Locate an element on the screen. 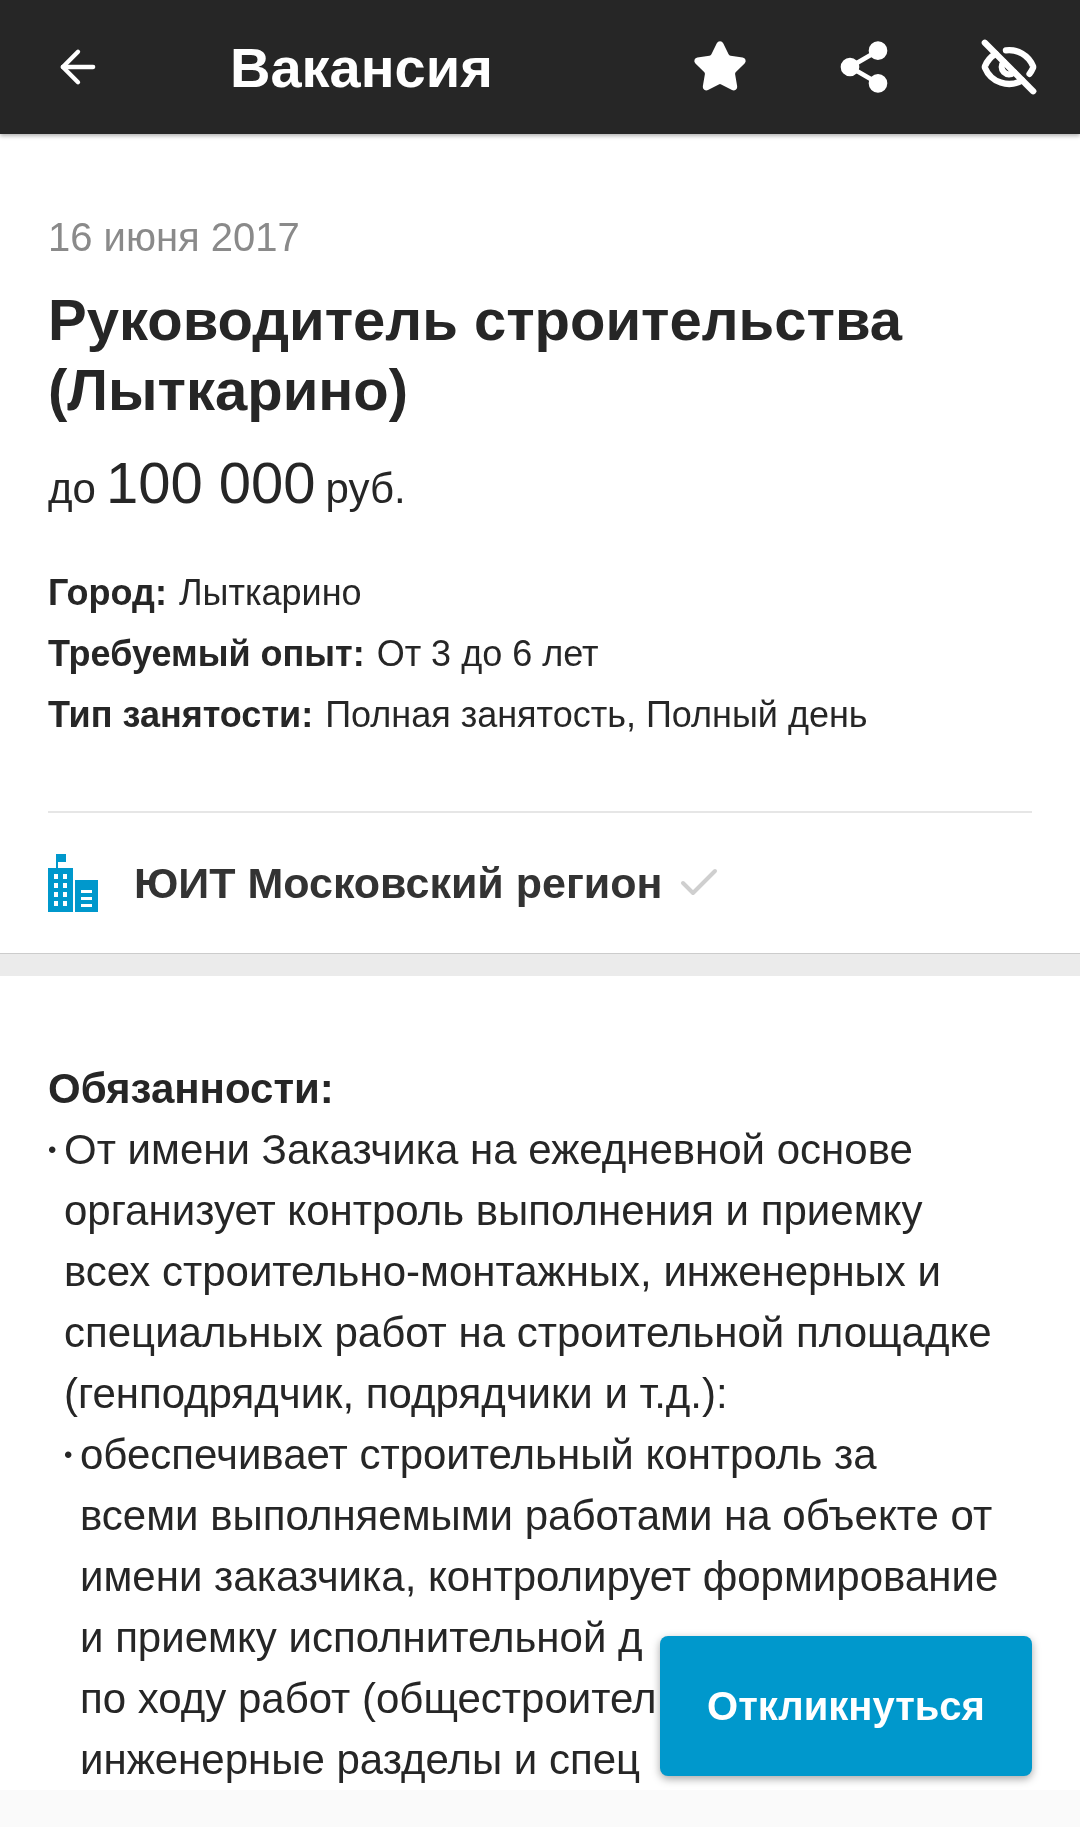  detail-label: Тип занятости: is located at coordinates (181, 715).